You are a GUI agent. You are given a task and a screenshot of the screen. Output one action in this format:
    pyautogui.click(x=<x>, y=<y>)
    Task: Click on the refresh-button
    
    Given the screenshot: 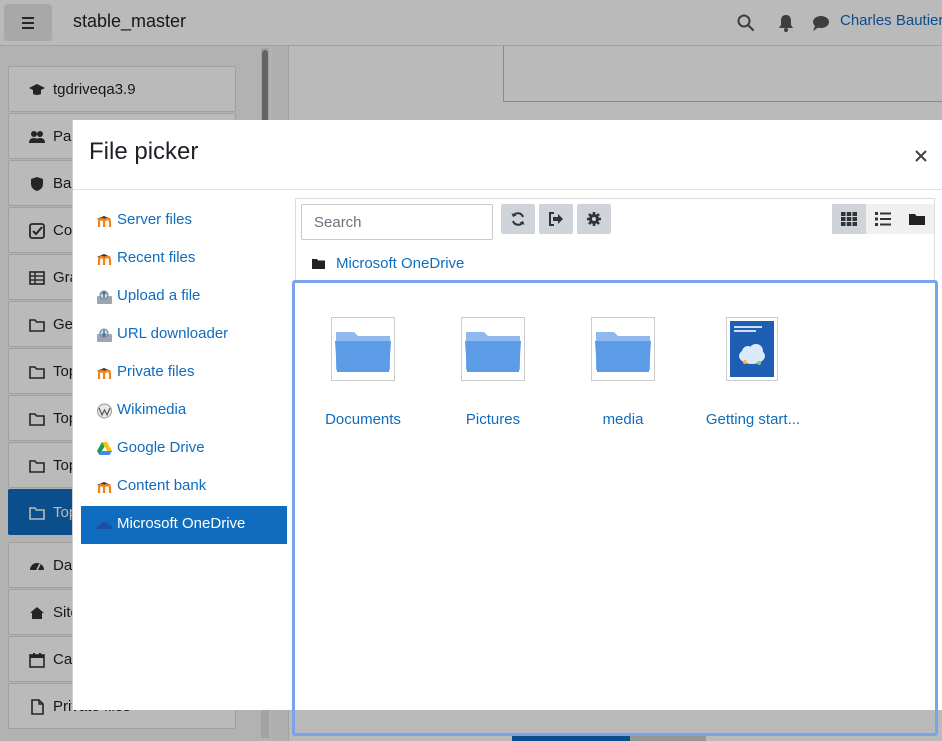 What is the action you would take?
    pyautogui.click(x=518, y=219)
    